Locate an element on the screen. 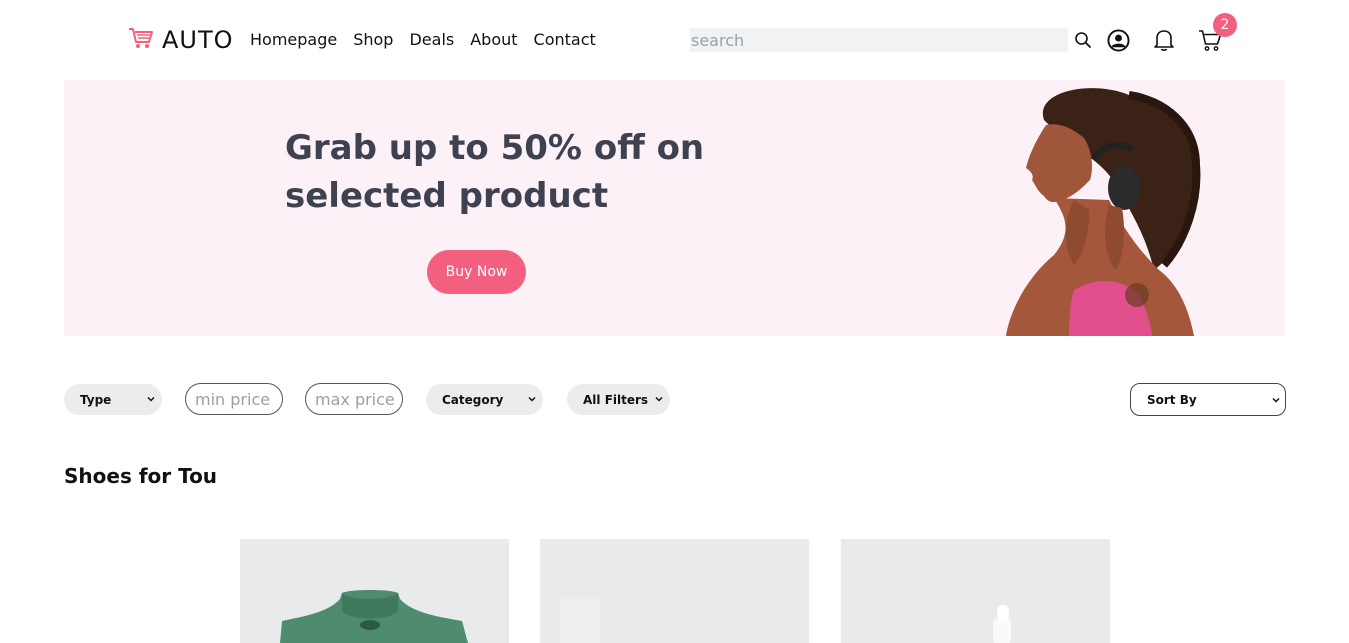  nav-about: About is located at coordinates (493, 39).